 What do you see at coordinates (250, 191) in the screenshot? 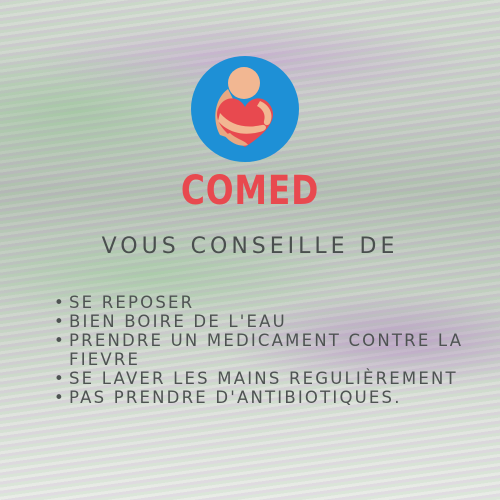
I see `brand-name: COMED` at bounding box center [250, 191].